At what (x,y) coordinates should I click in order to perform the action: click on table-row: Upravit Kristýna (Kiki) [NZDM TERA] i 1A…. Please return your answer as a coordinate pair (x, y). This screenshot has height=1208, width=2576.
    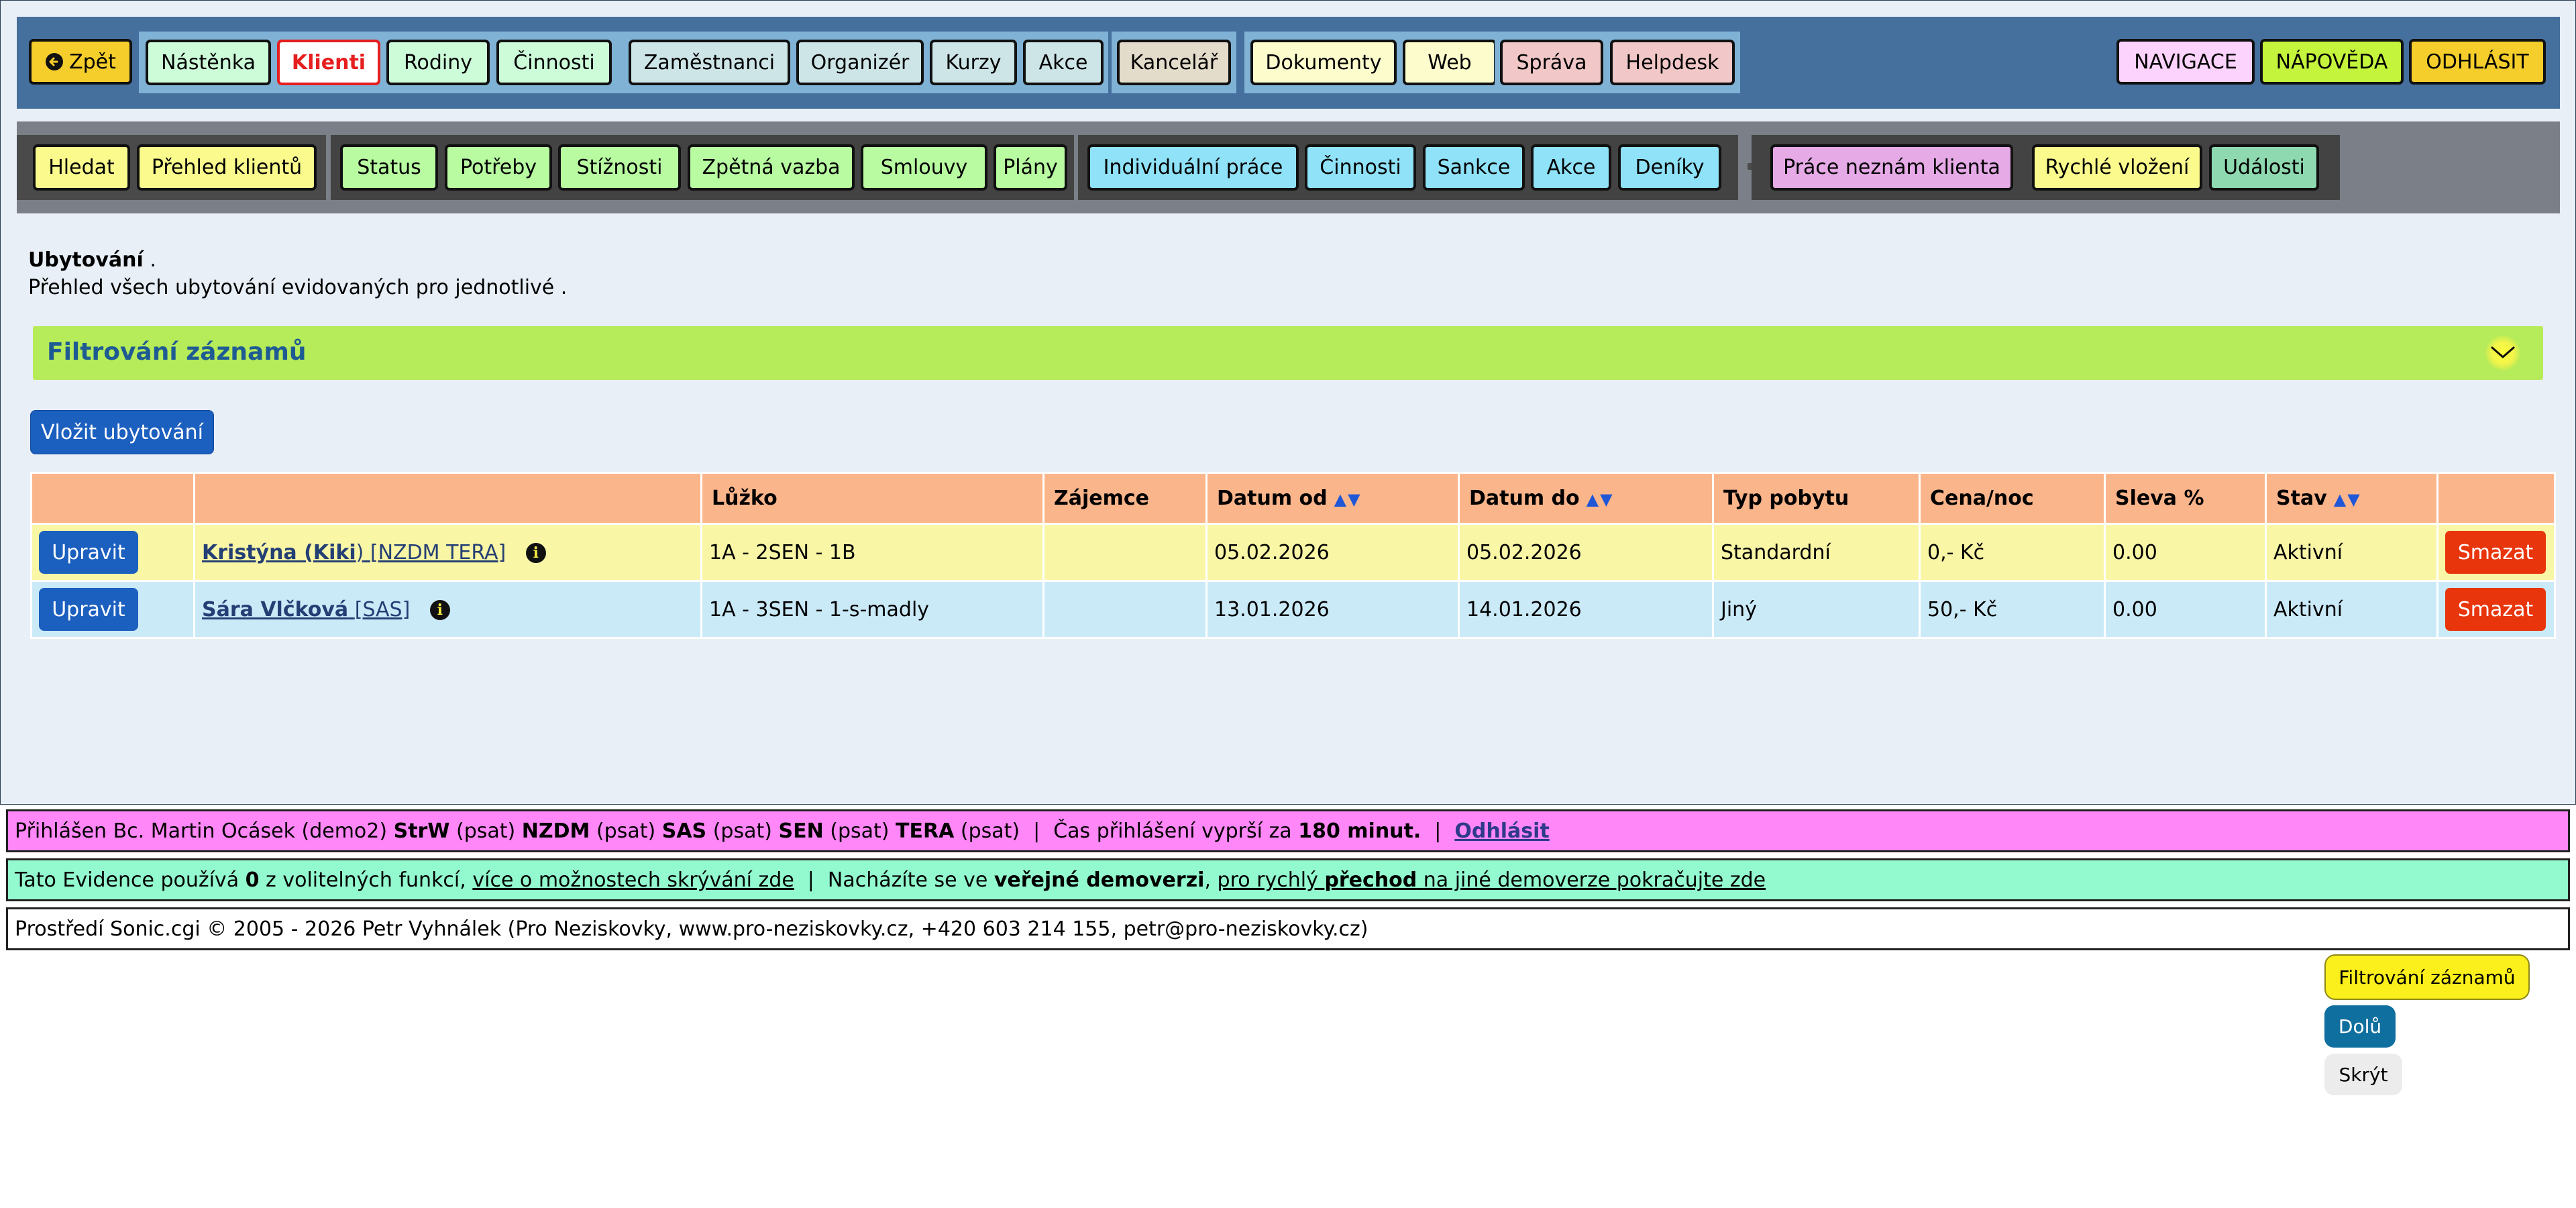
    Looking at the image, I should click on (1293, 552).